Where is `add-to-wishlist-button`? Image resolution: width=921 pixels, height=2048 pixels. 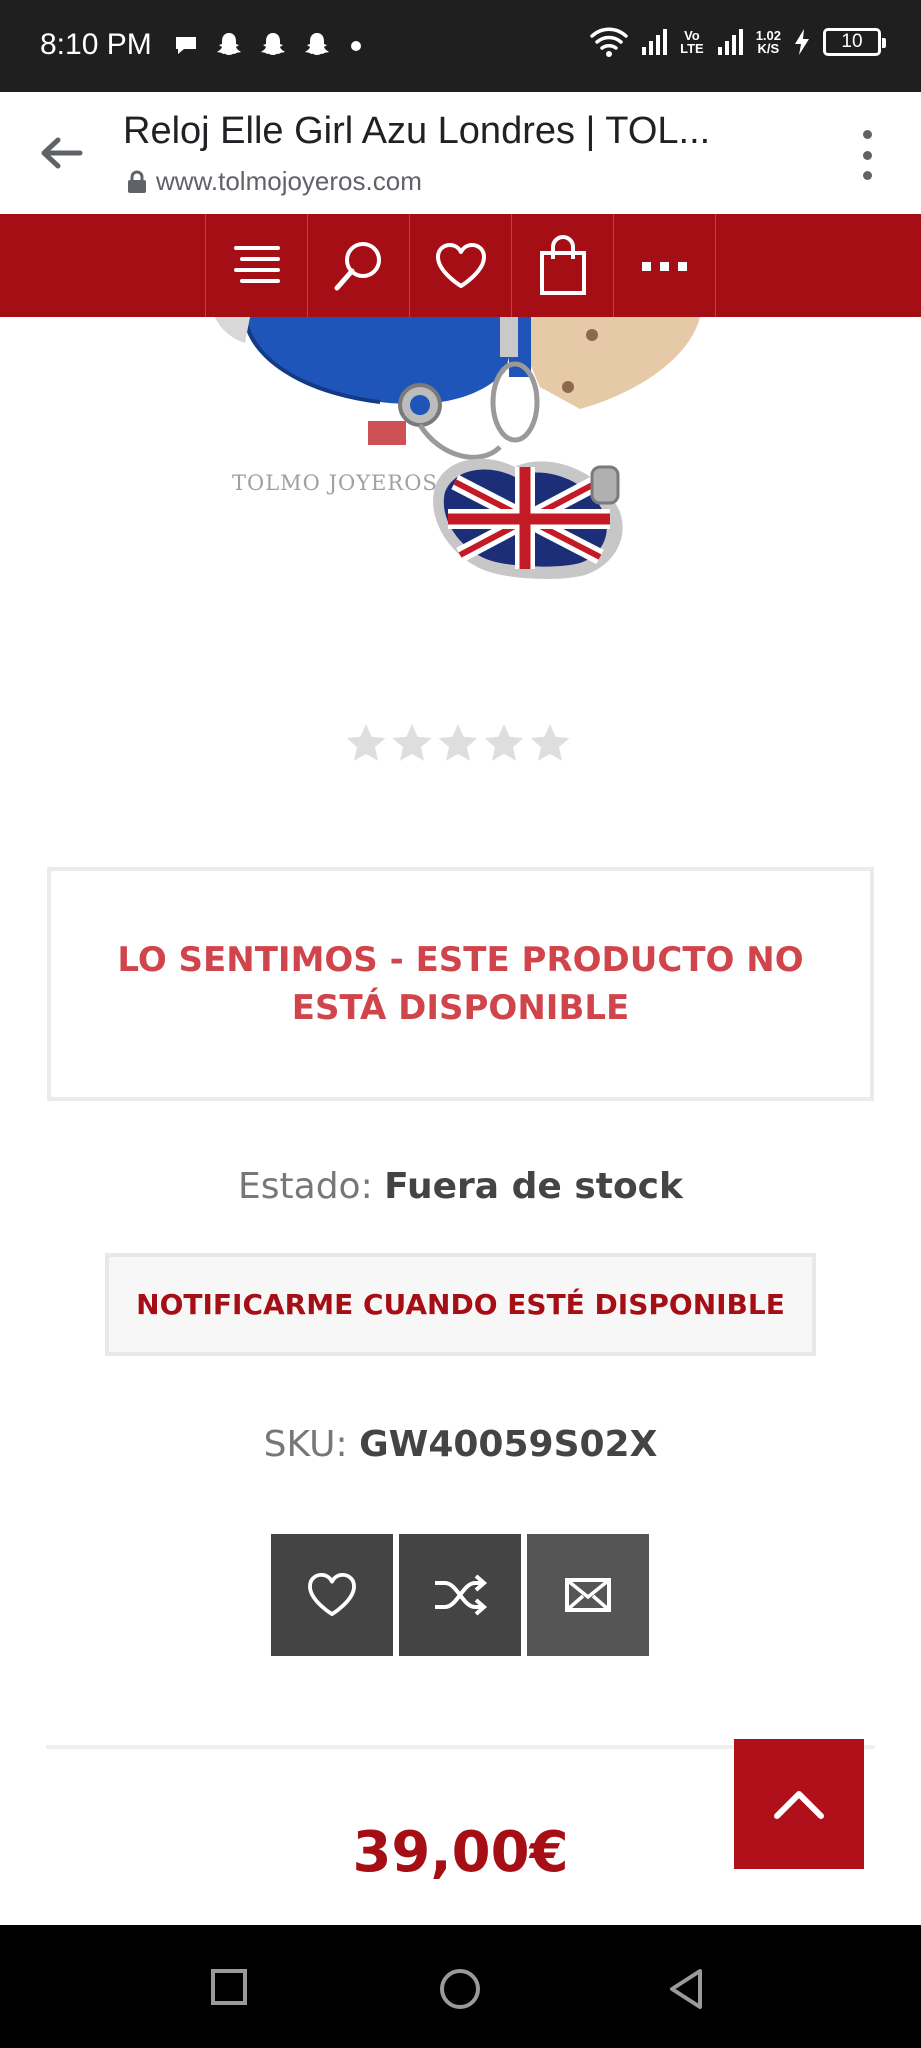
add-to-wishlist-button is located at coordinates (332, 1595).